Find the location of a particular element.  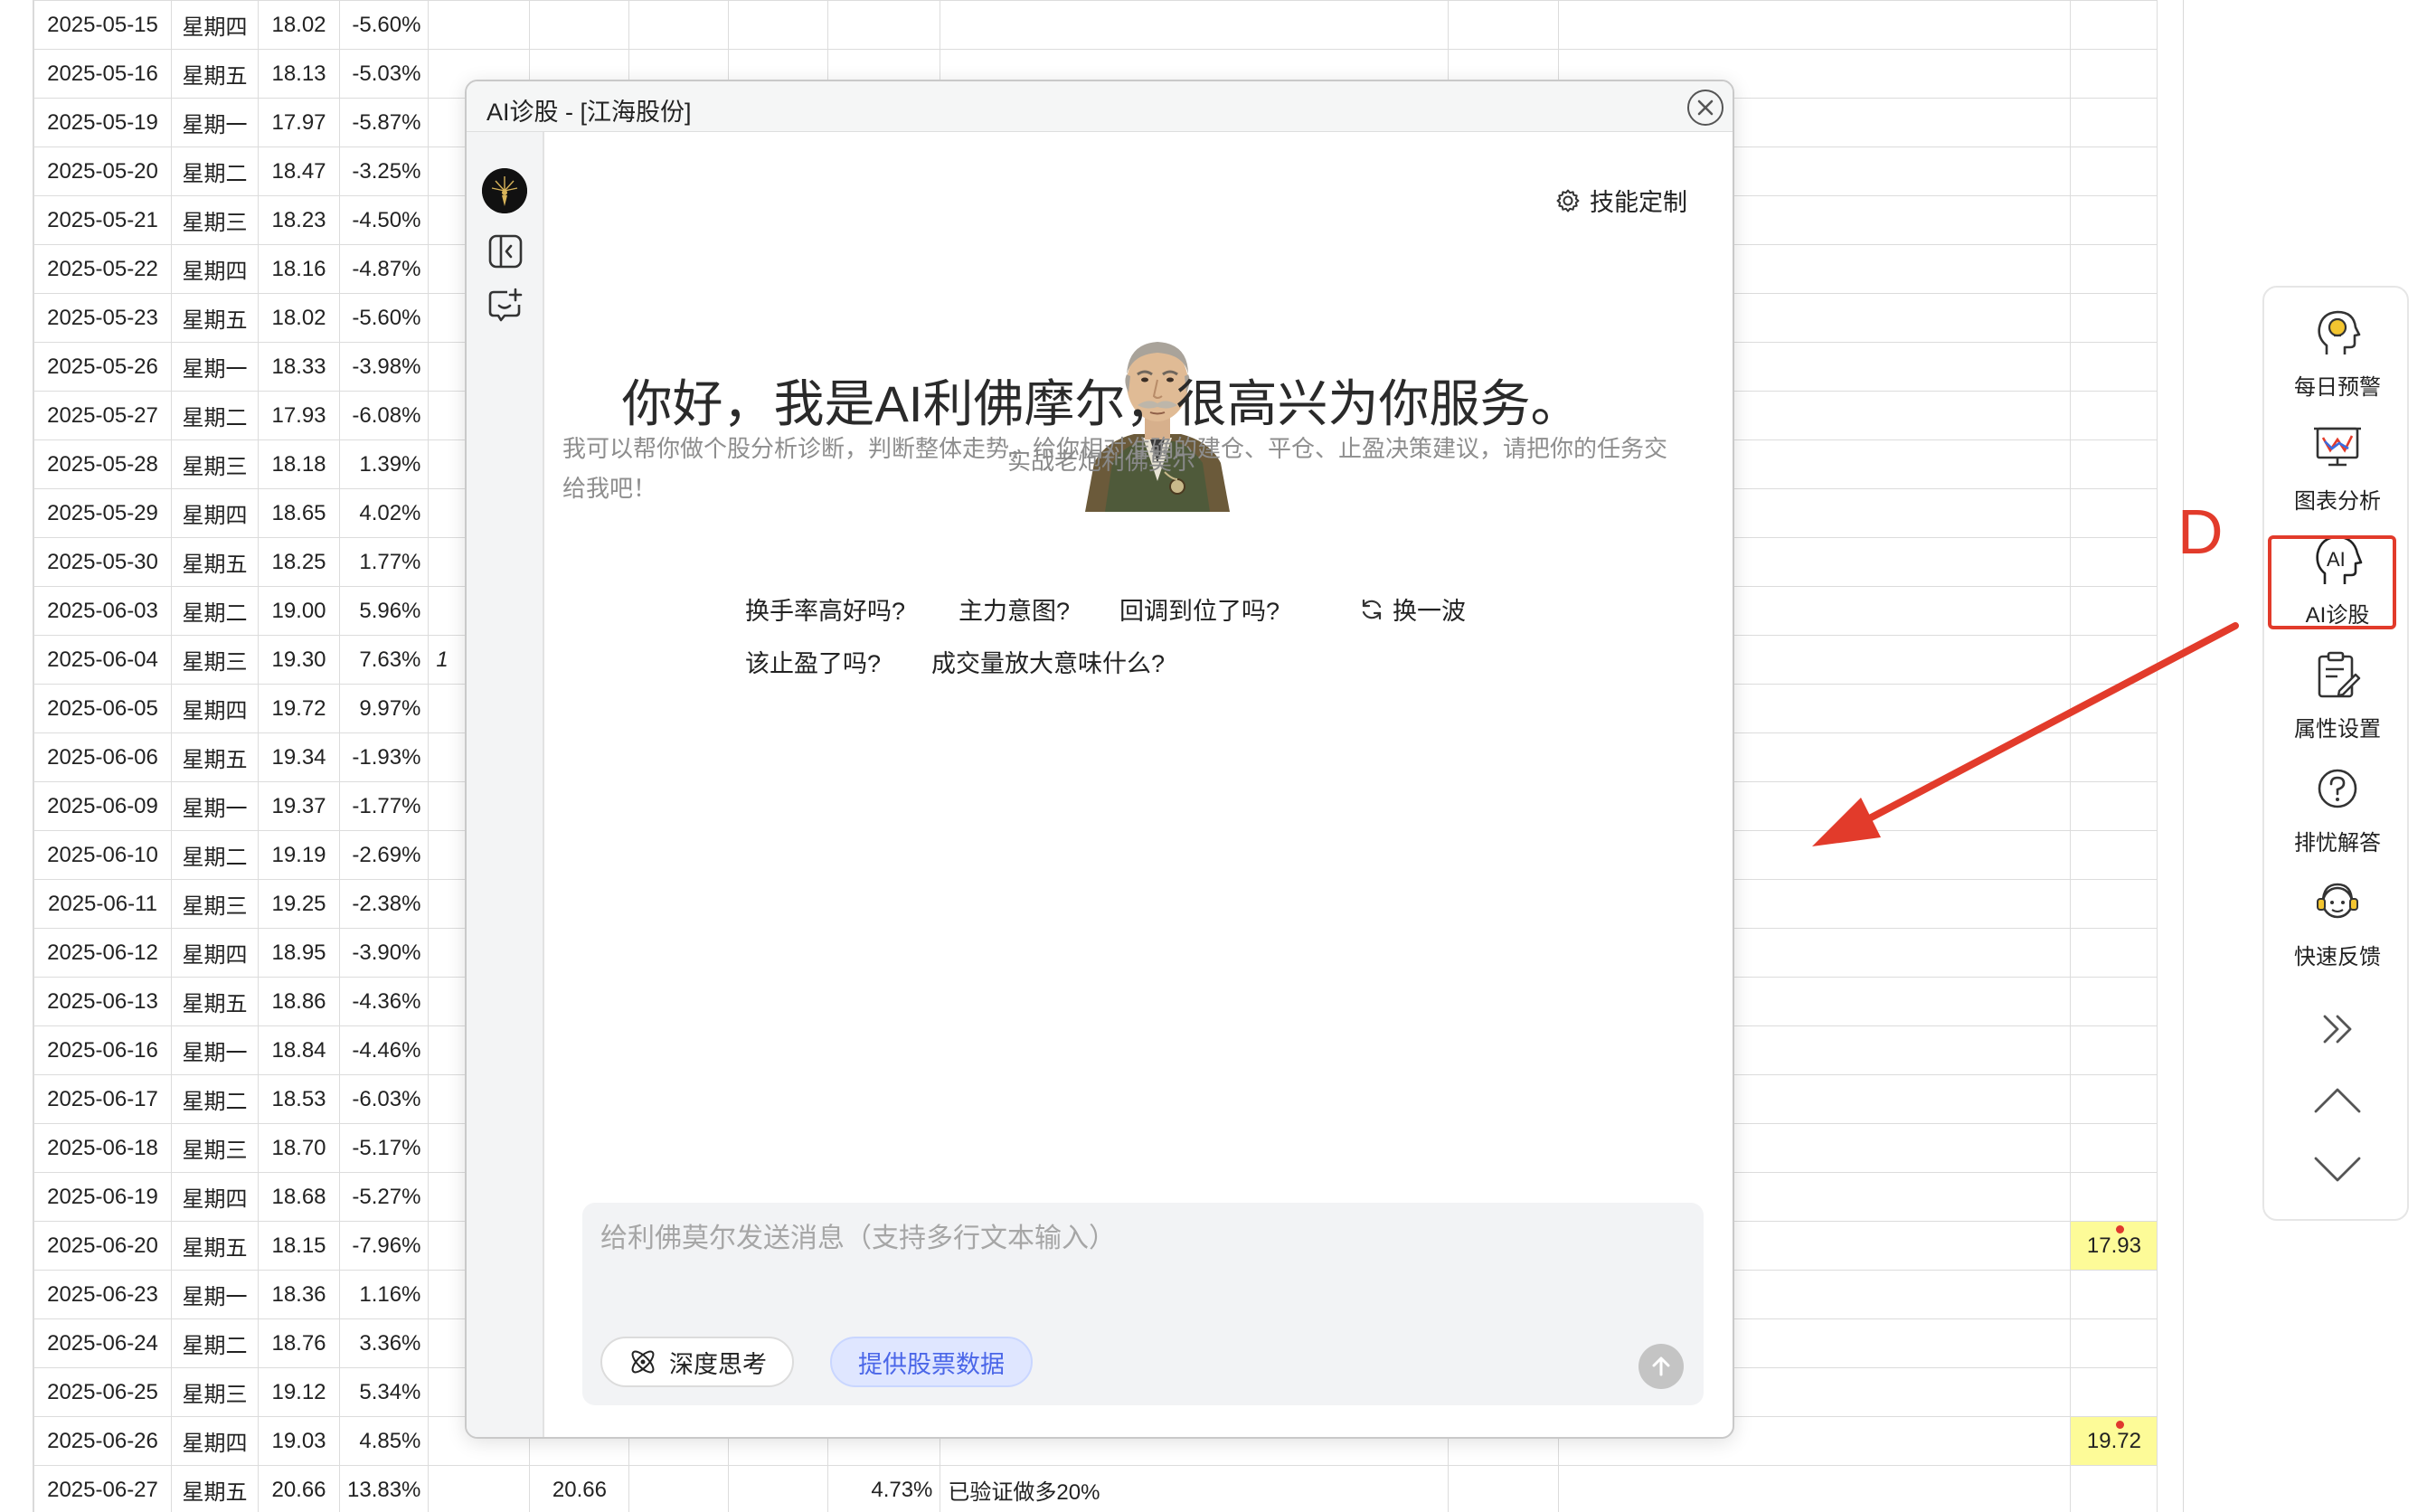

skill-customize-button: 技能定制 is located at coordinates (1621, 200).